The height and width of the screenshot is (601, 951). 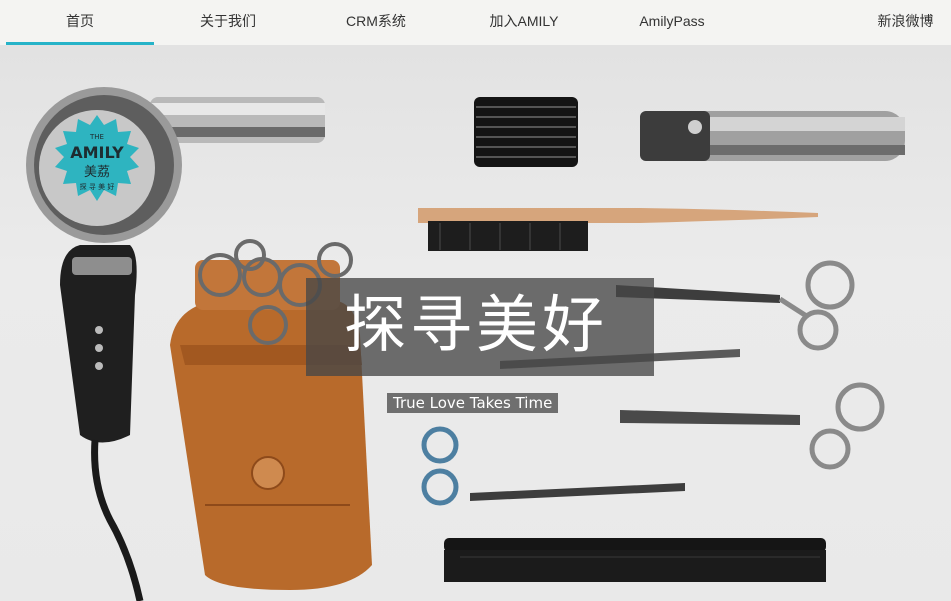 I want to click on nav-join: 加入AMILY, so click(x=524, y=21).